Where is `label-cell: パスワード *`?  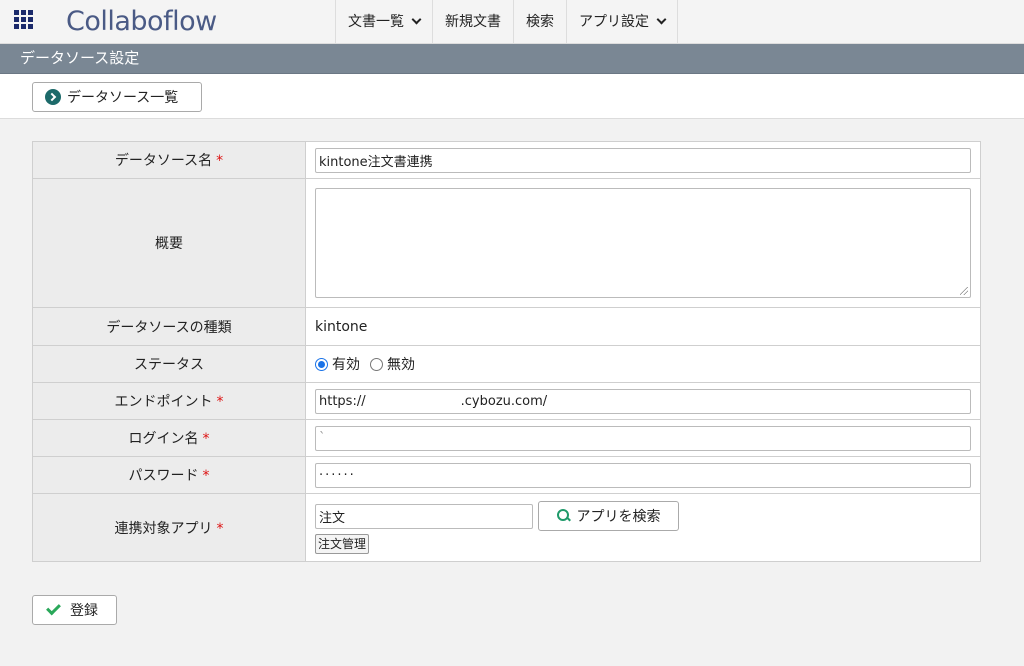
label-cell: パスワード * is located at coordinates (169, 475).